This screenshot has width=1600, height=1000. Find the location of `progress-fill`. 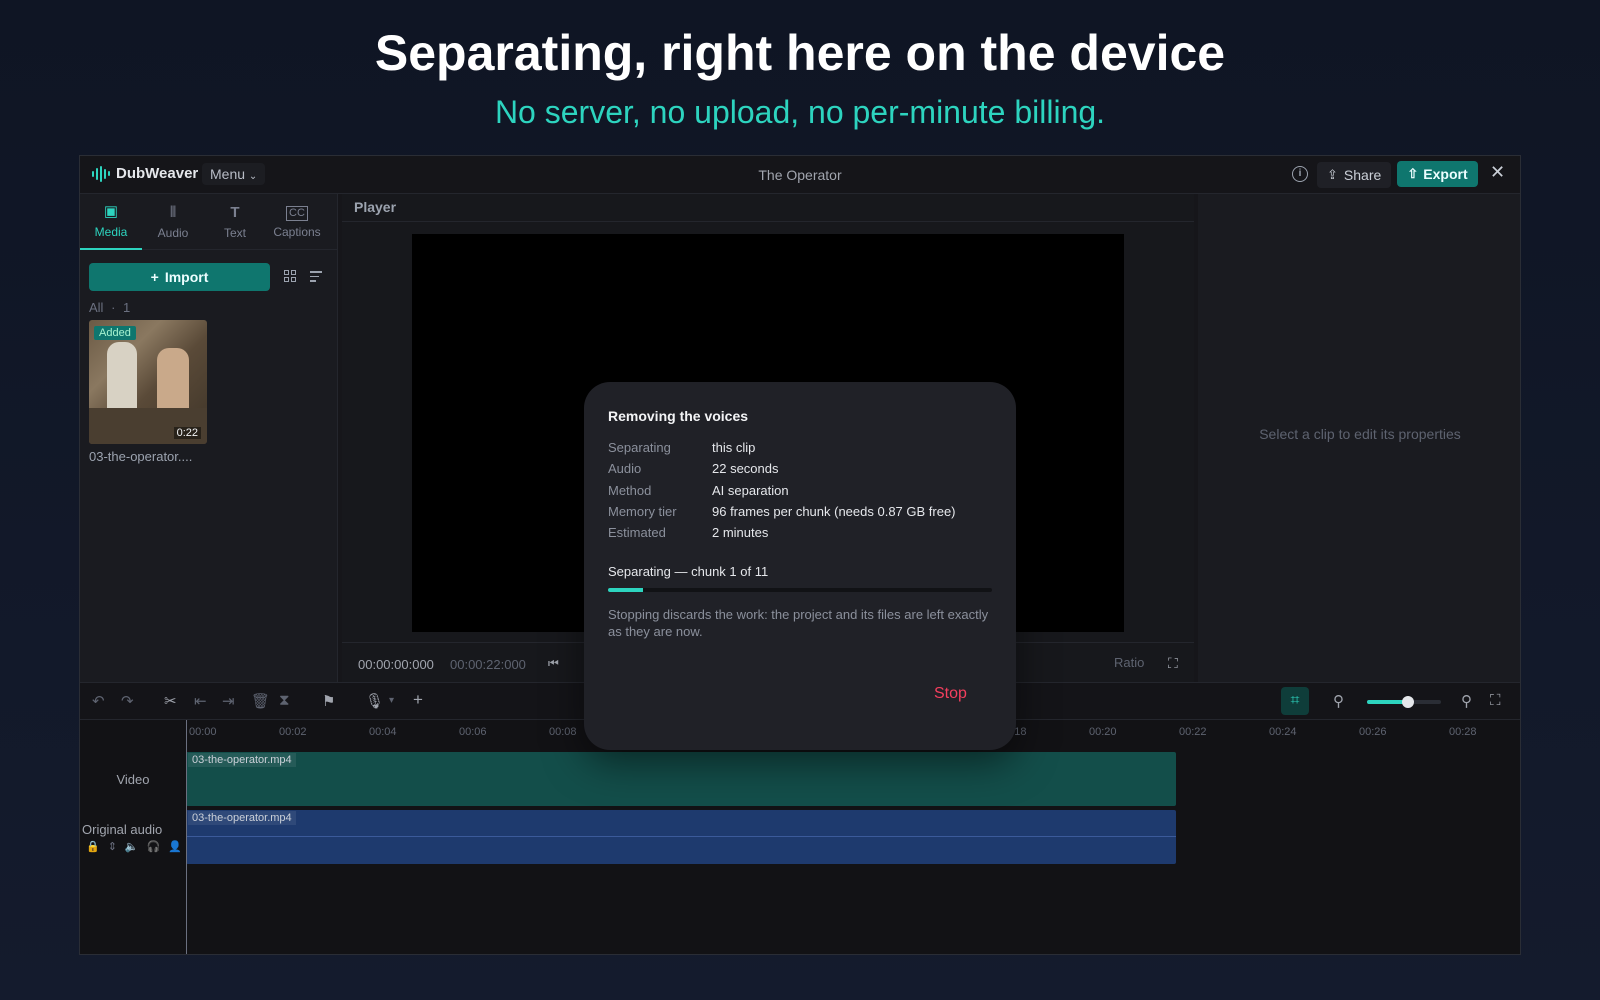

progress-fill is located at coordinates (625, 590).